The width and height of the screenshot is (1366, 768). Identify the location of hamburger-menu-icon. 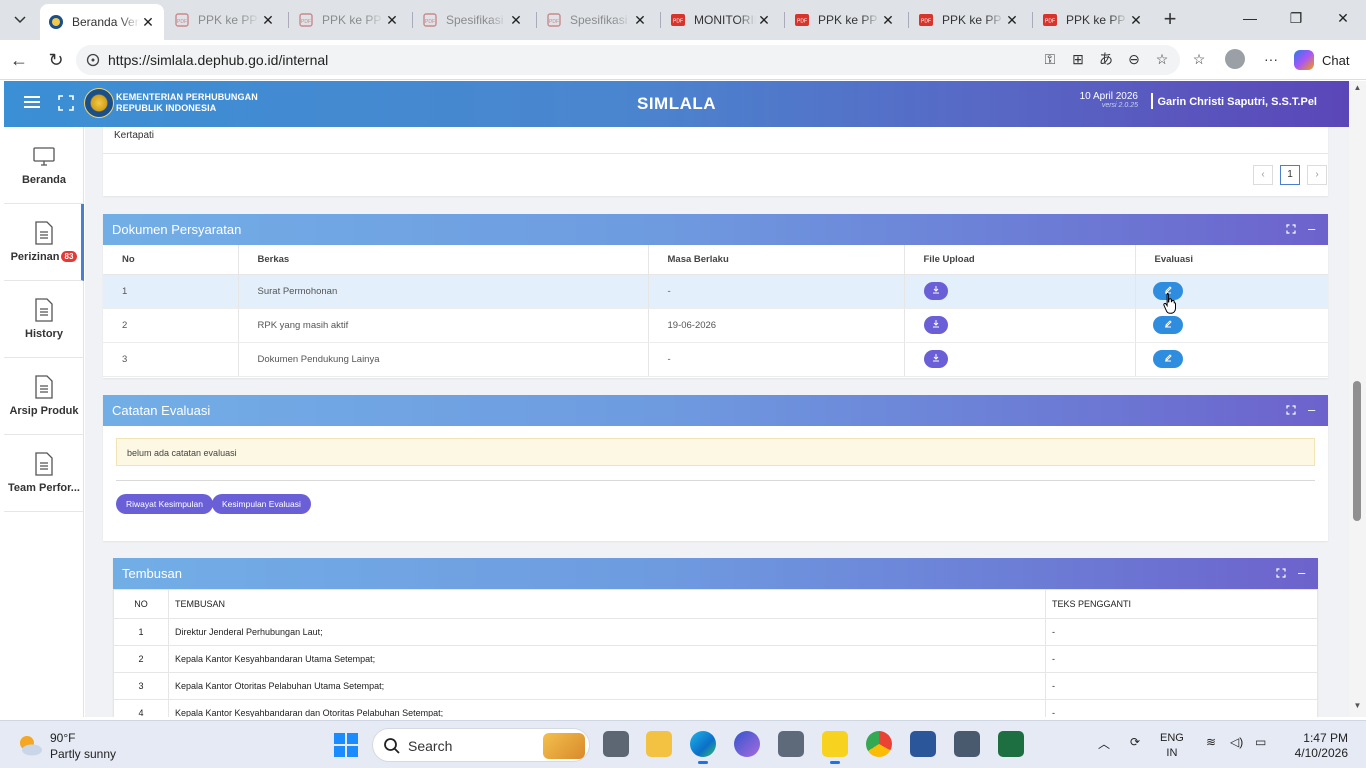
(32, 103).